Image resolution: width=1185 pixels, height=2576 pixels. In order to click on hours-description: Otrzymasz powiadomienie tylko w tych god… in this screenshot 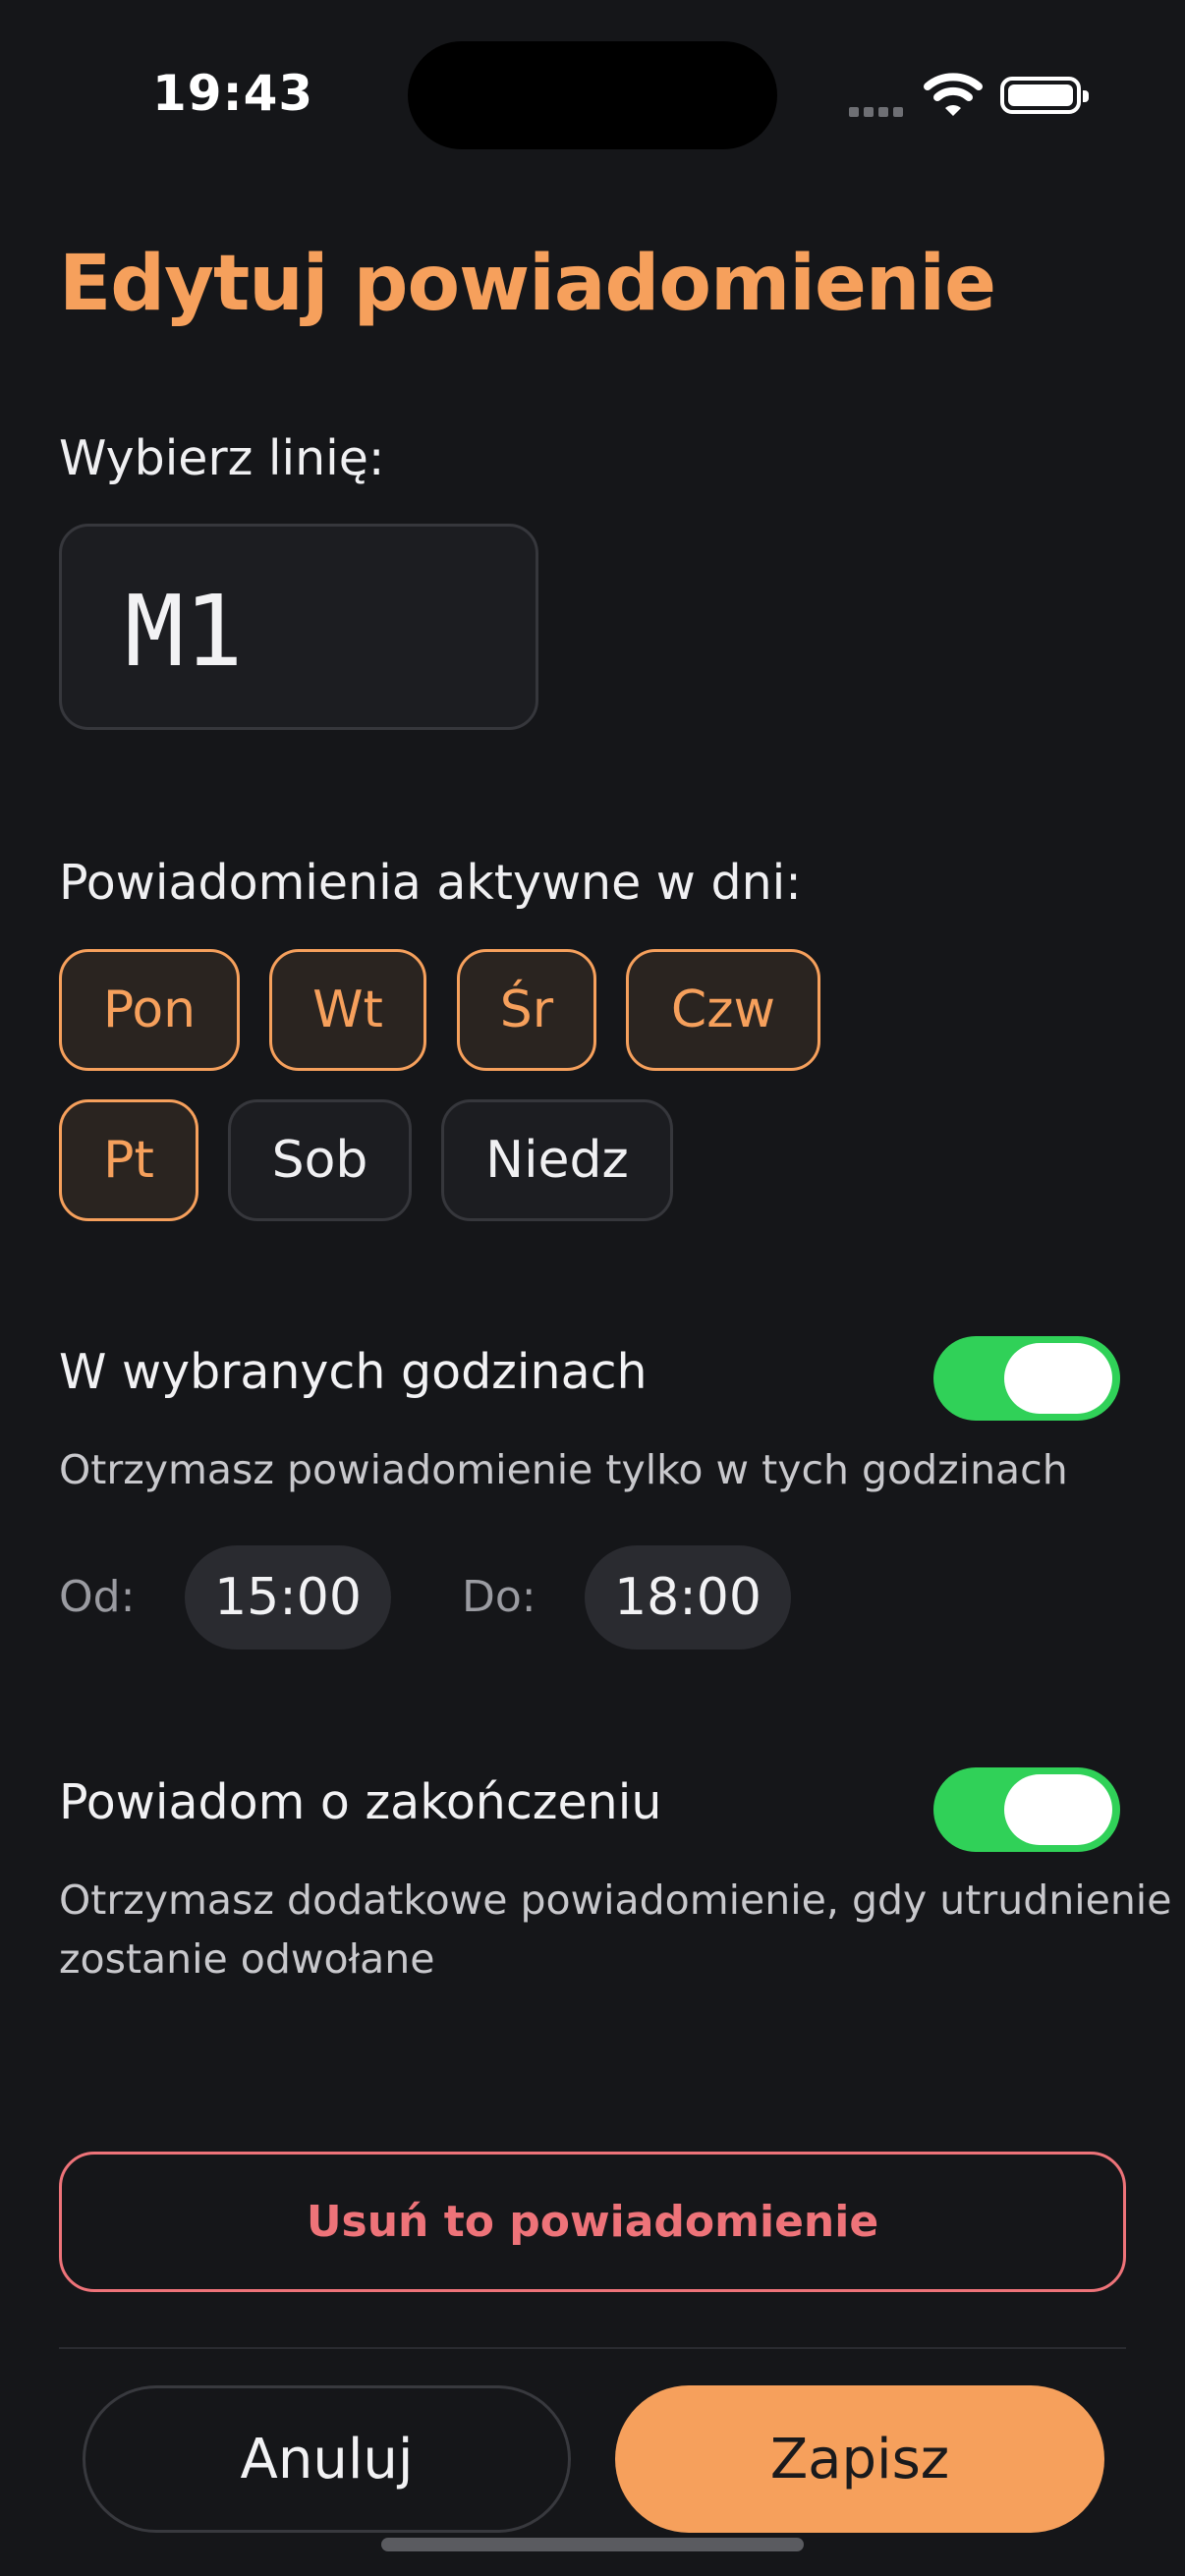, I will do `click(563, 1469)`.